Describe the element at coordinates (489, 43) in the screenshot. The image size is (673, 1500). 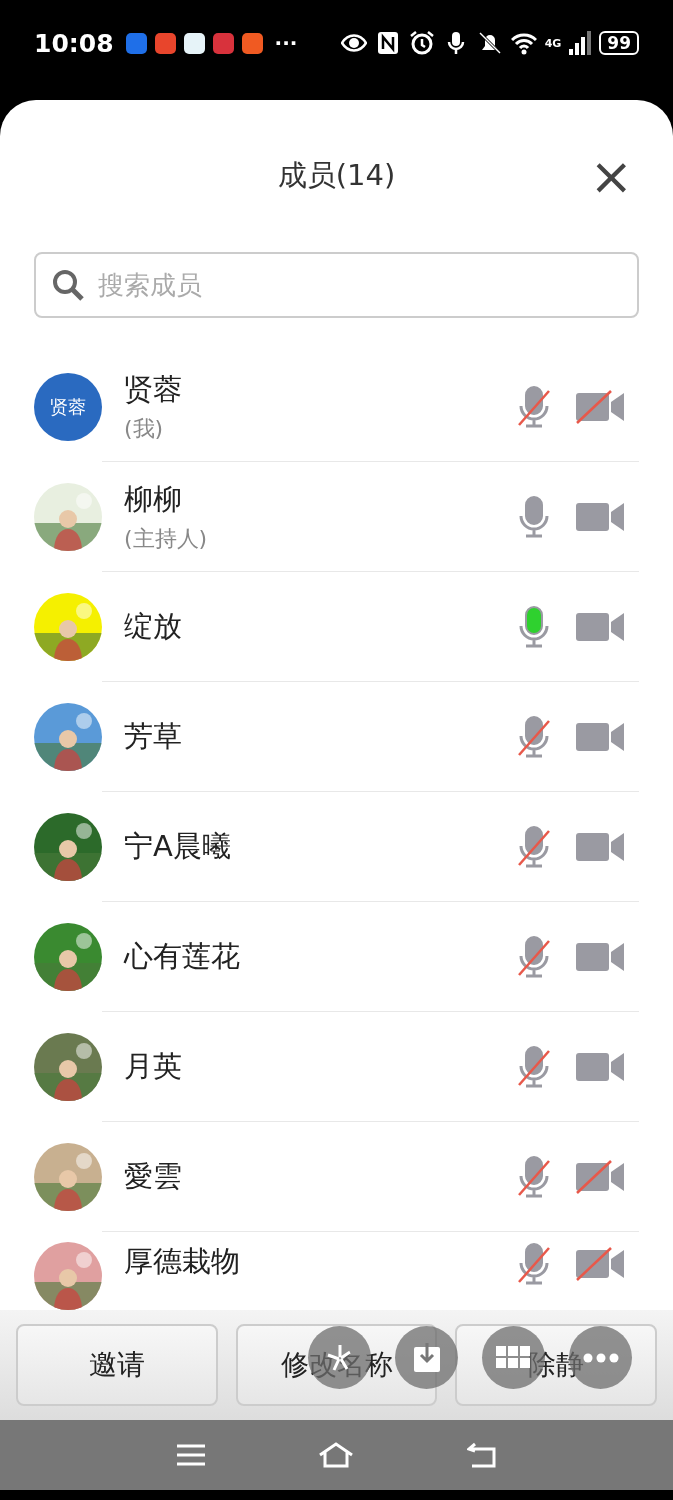
I see `bell-off-icon` at that location.